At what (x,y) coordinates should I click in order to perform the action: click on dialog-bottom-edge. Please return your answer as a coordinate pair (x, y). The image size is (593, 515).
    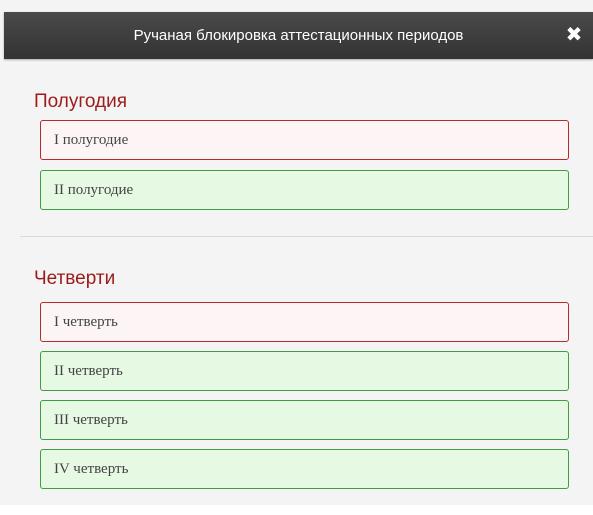
    Looking at the image, I should click on (296, 510).